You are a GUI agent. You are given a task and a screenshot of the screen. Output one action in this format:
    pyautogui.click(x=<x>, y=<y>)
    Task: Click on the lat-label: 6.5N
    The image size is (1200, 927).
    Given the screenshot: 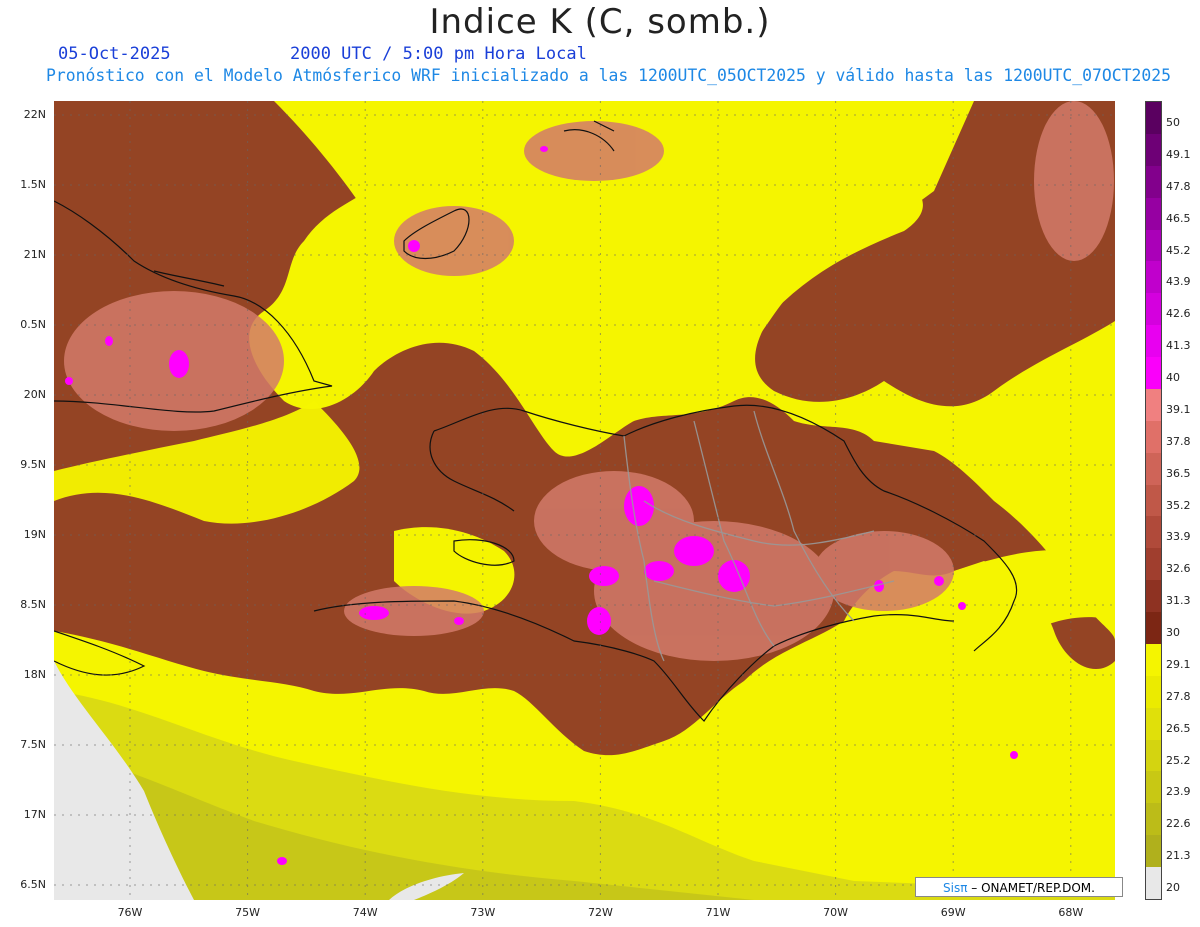 What is the action you would take?
    pyautogui.click(x=33, y=884)
    